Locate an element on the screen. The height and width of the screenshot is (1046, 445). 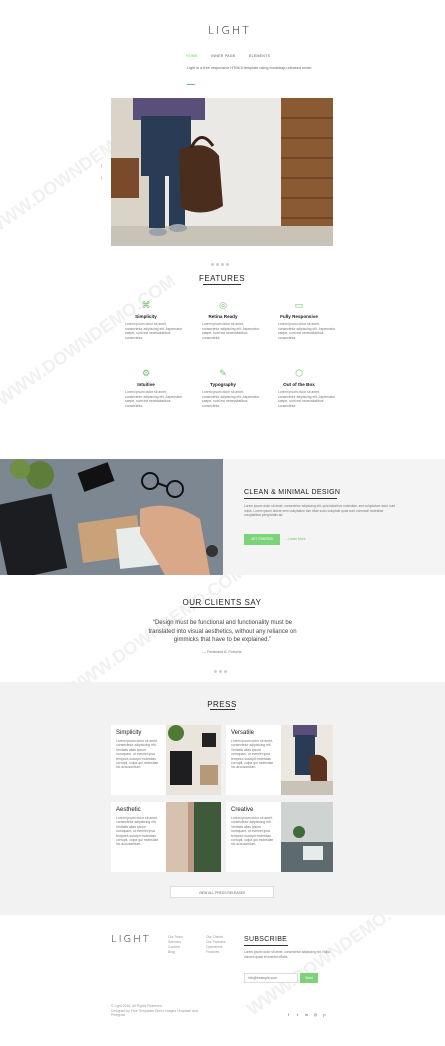
about-photo is located at coordinates (111, 517).